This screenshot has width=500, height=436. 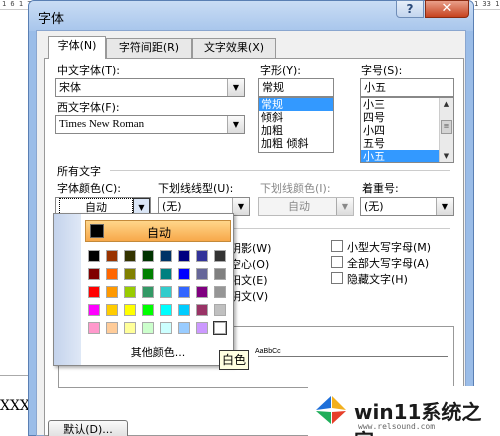 I want to click on tab-character-spacing: 字符间距(R), so click(x=149, y=48).